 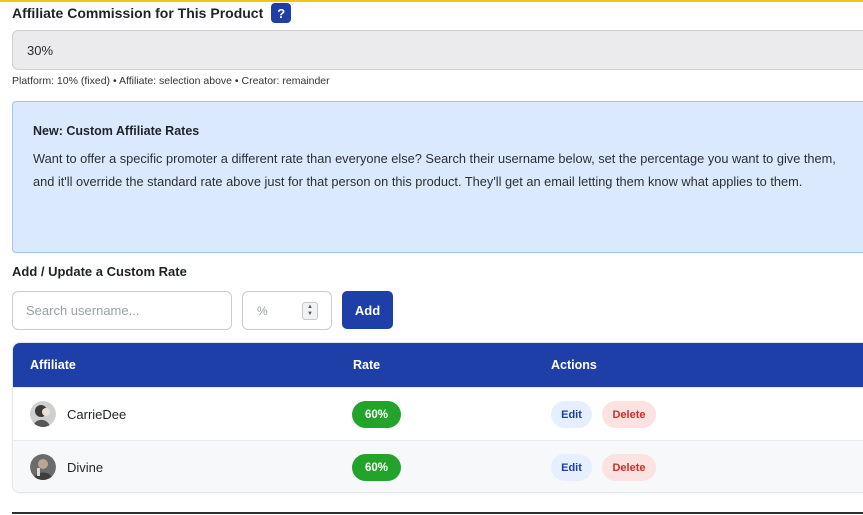 What do you see at coordinates (438, 365) in the screenshot?
I see `table-header: Affiliate Rate Actions` at bounding box center [438, 365].